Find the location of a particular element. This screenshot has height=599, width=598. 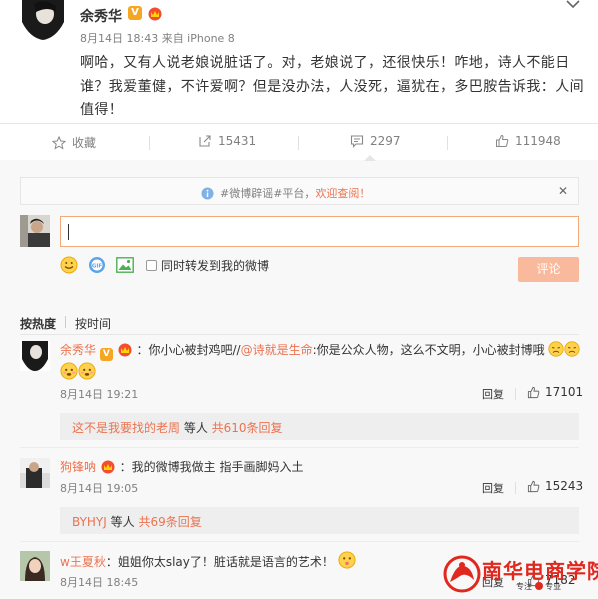

sort-by-time-tab: 按时间 is located at coordinates (93, 323).